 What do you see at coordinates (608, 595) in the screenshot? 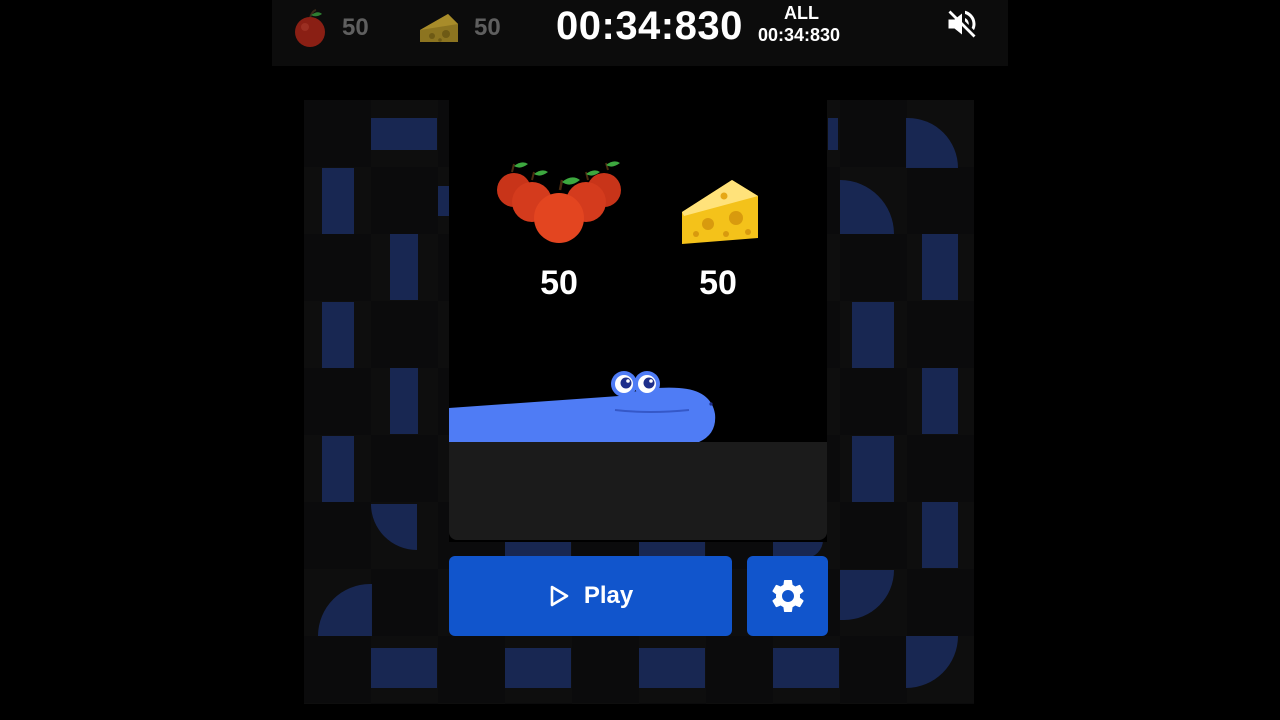
I see `play-label: Play` at bounding box center [608, 595].